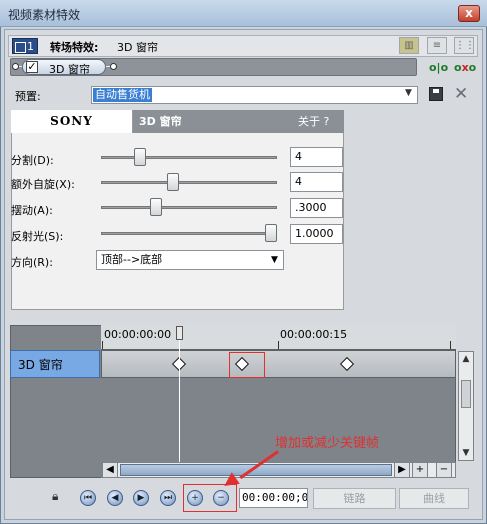 Image resolution: width=487 pixels, height=524 pixels. I want to click on effect-type-value: 3D 窗帘, so click(137, 47).